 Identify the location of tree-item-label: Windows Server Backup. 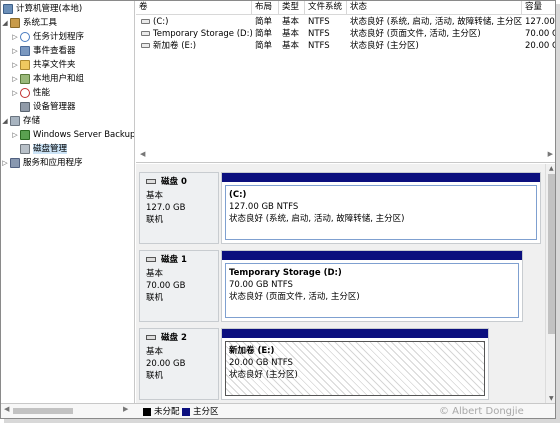
(84, 135).